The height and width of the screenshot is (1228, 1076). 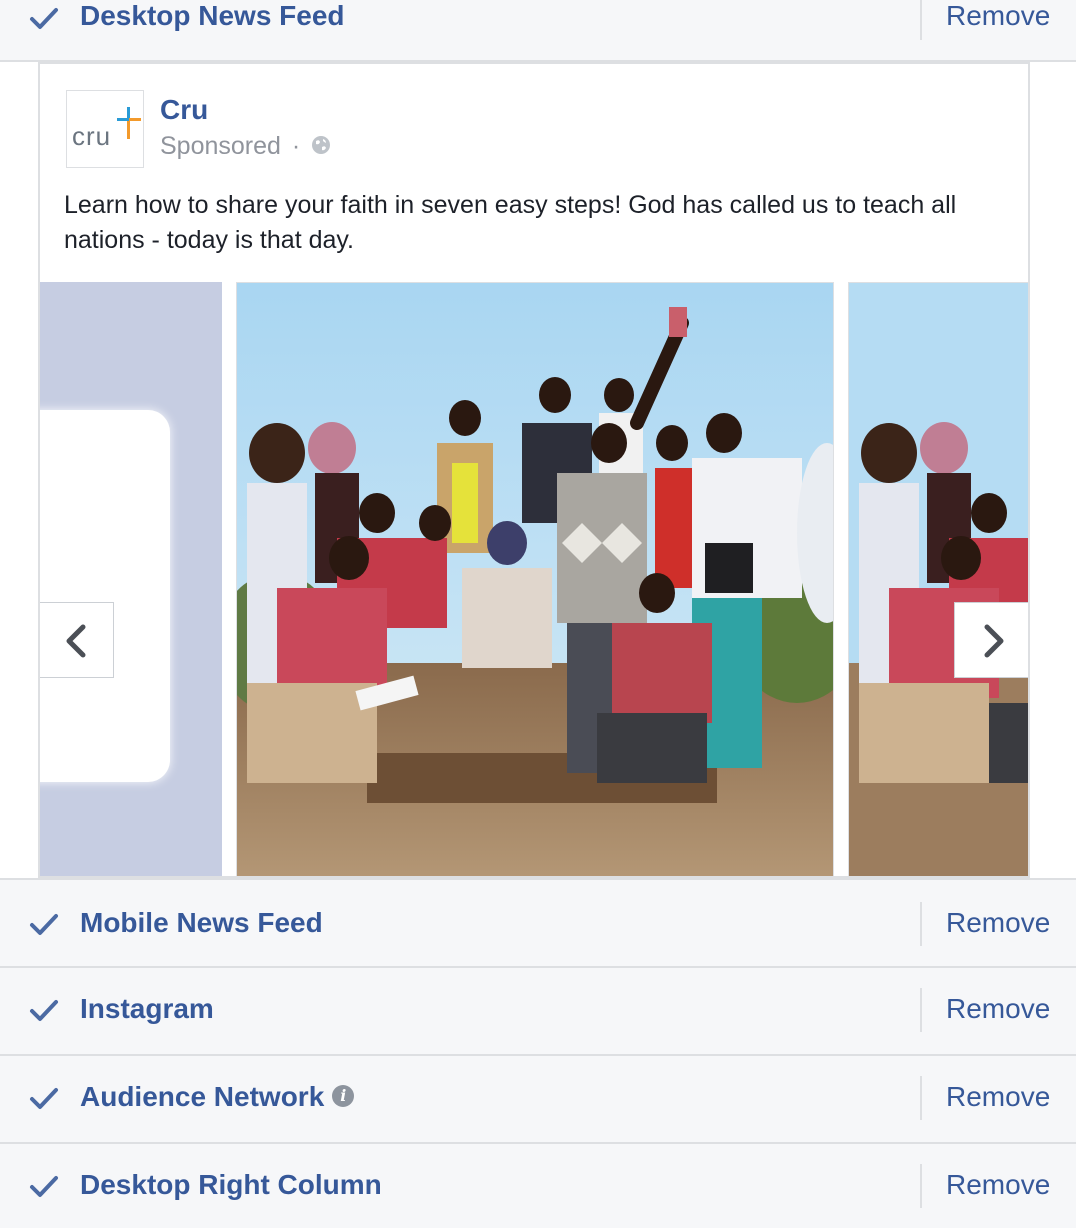 What do you see at coordinates (105, 596) in the screenshot?
I see `previous-card-content` at bounding box center [105, 596].